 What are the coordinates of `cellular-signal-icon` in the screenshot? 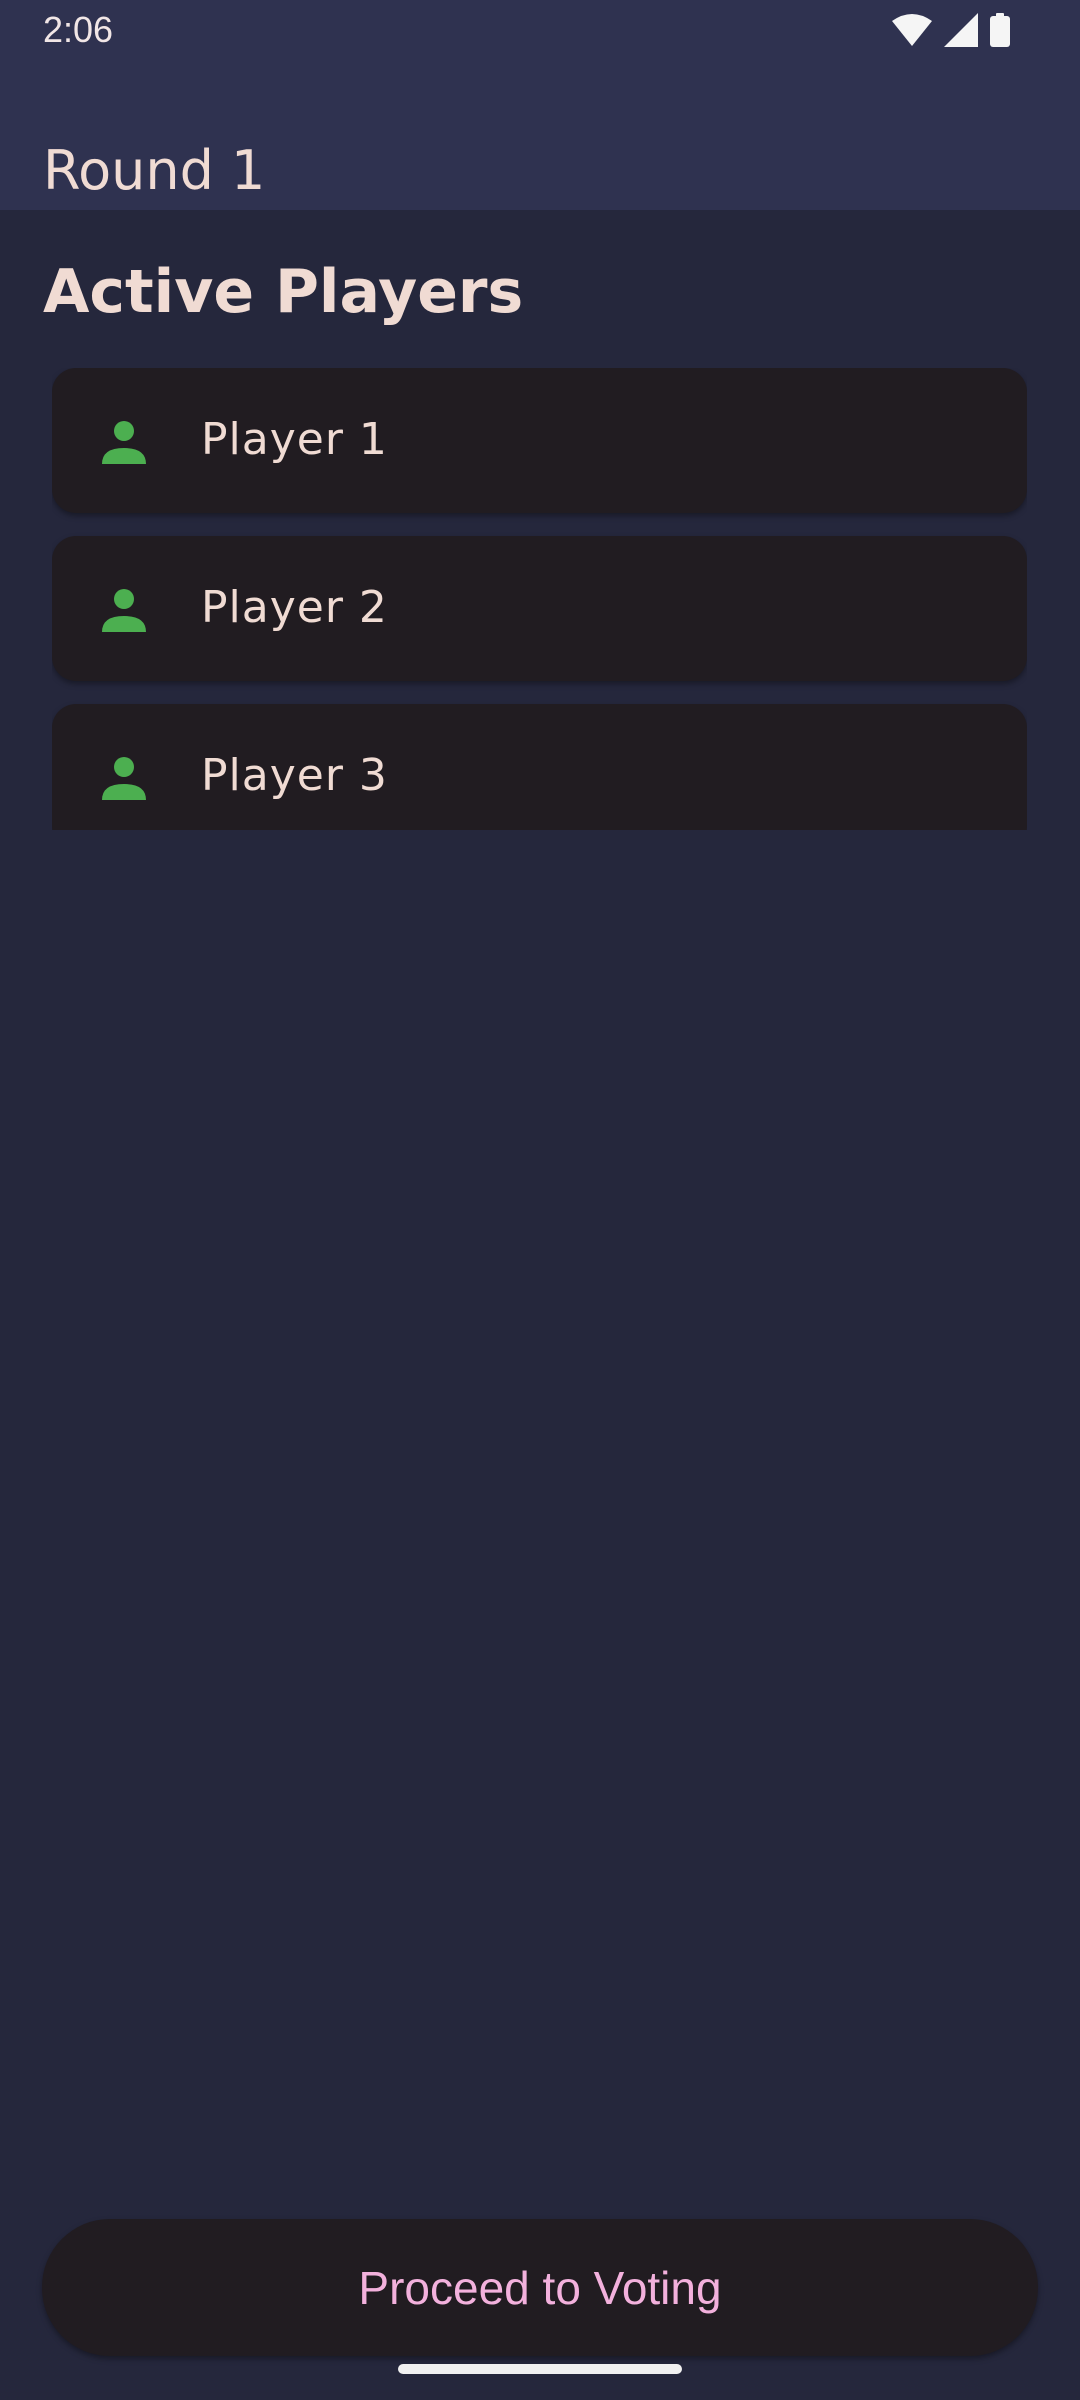 It's located at (961, 30).